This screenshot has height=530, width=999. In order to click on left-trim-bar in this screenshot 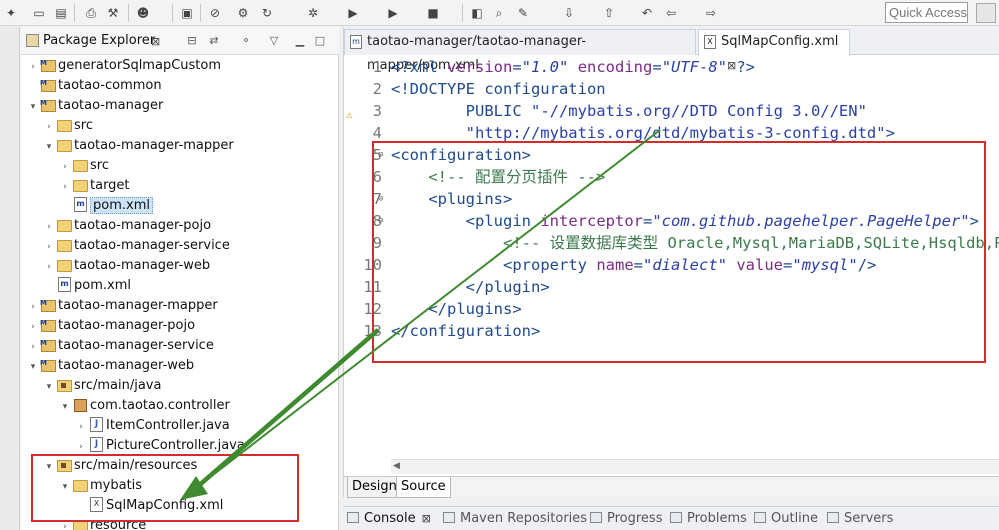, I will do `click(10, 278)`.